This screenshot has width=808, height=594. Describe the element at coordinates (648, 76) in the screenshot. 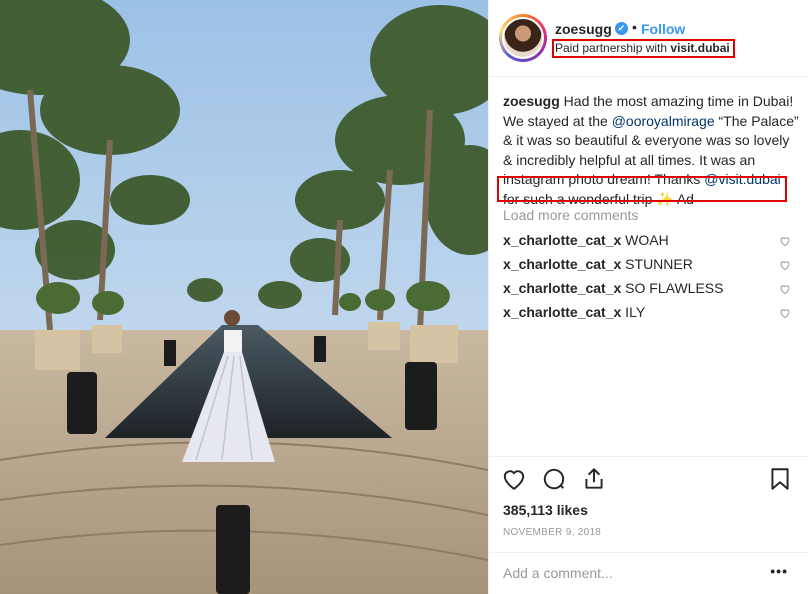

I see `header-divider` at that location.